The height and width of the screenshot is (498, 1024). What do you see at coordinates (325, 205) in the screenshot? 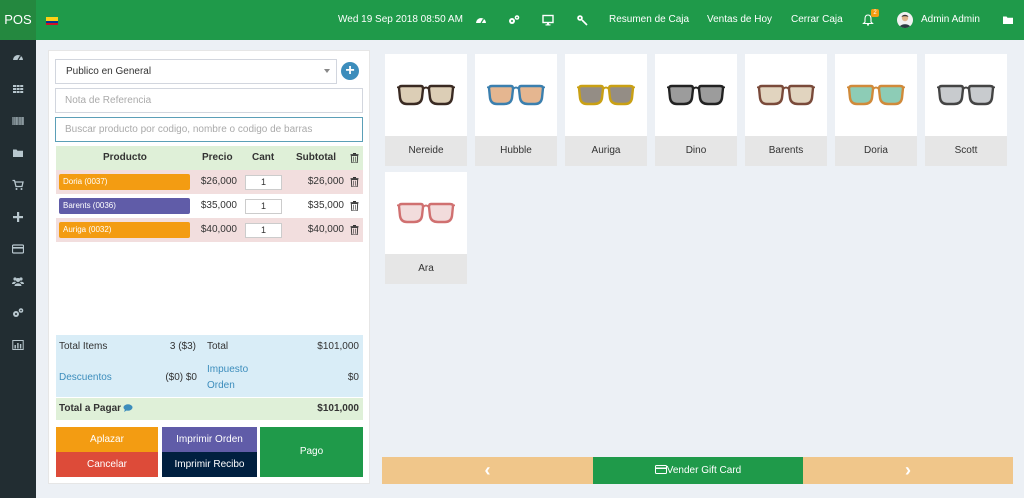
I see `row-subtotal: $35,000` at bounding box center [325, 205].